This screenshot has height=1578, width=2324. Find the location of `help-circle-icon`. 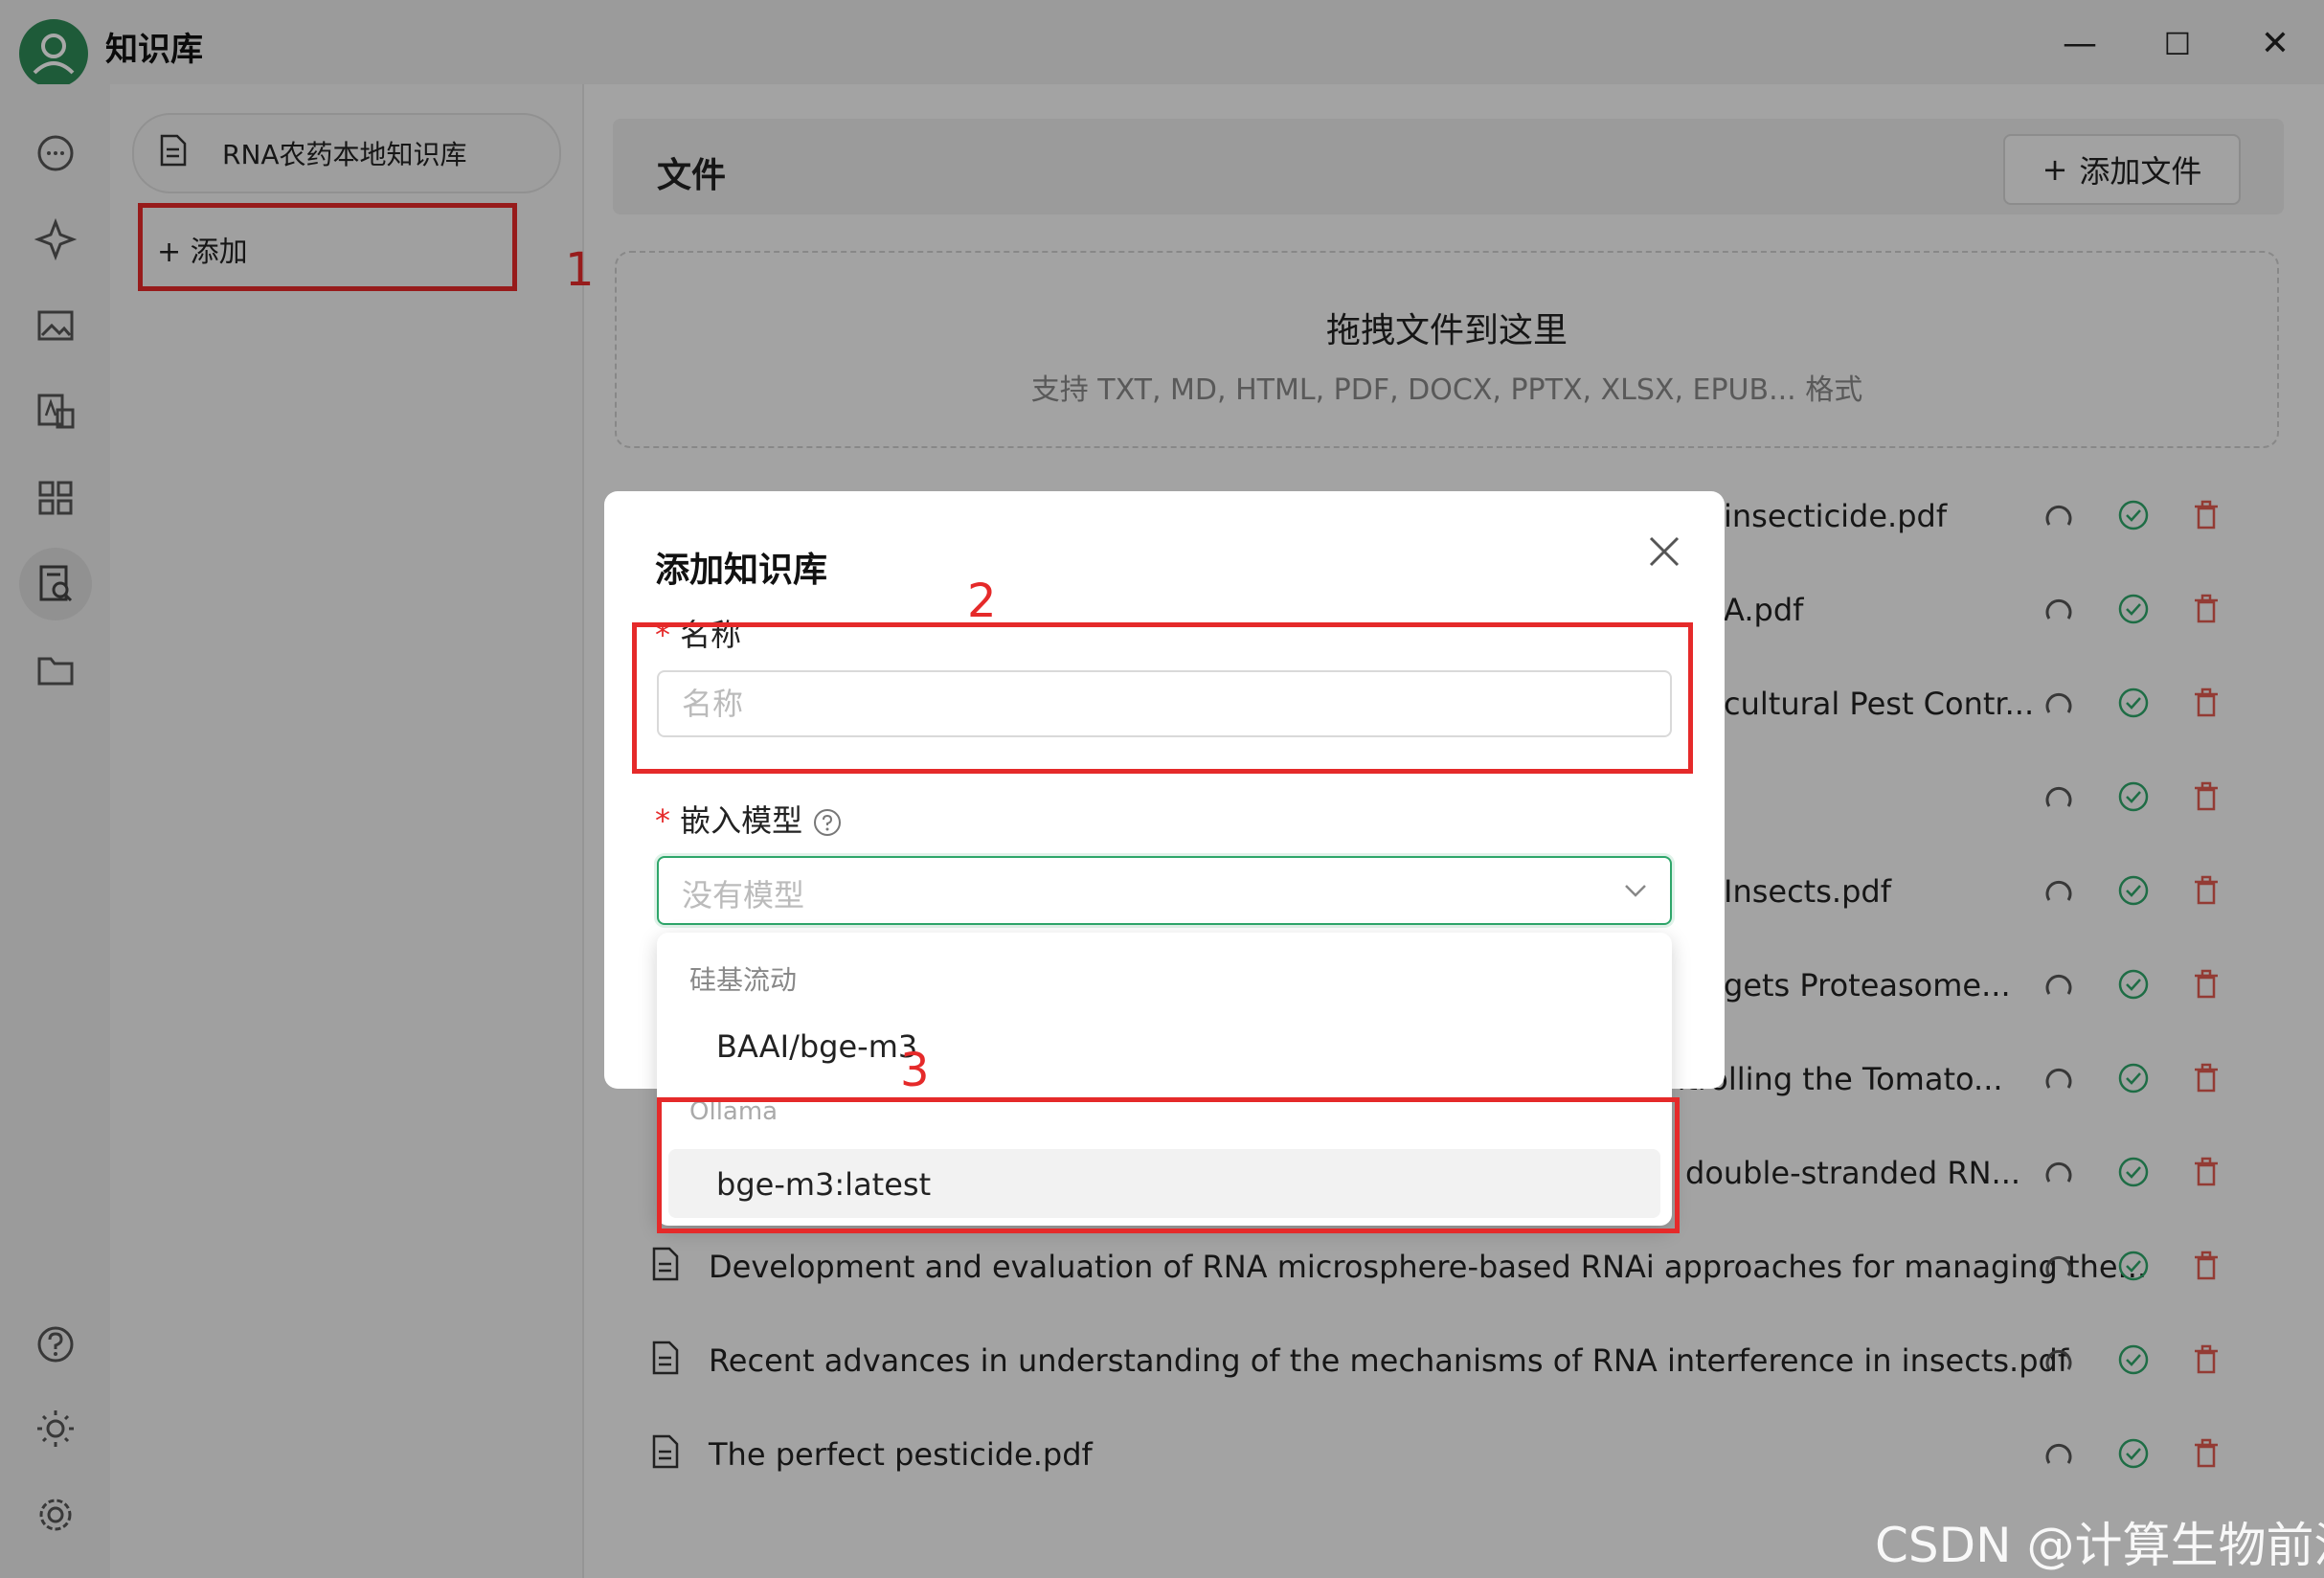

help-circle-icon is located at coordinates (827, 822).